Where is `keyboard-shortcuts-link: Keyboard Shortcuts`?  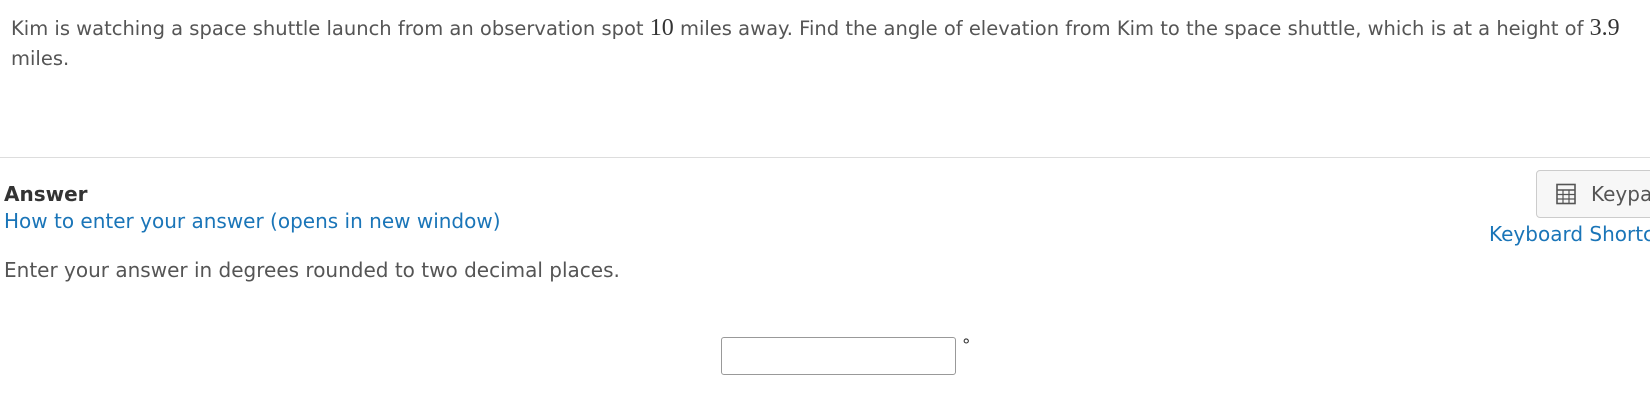 keyboard-shortcuts-link: Keyboard Shortcuts is located at coordinates (1569, 234).